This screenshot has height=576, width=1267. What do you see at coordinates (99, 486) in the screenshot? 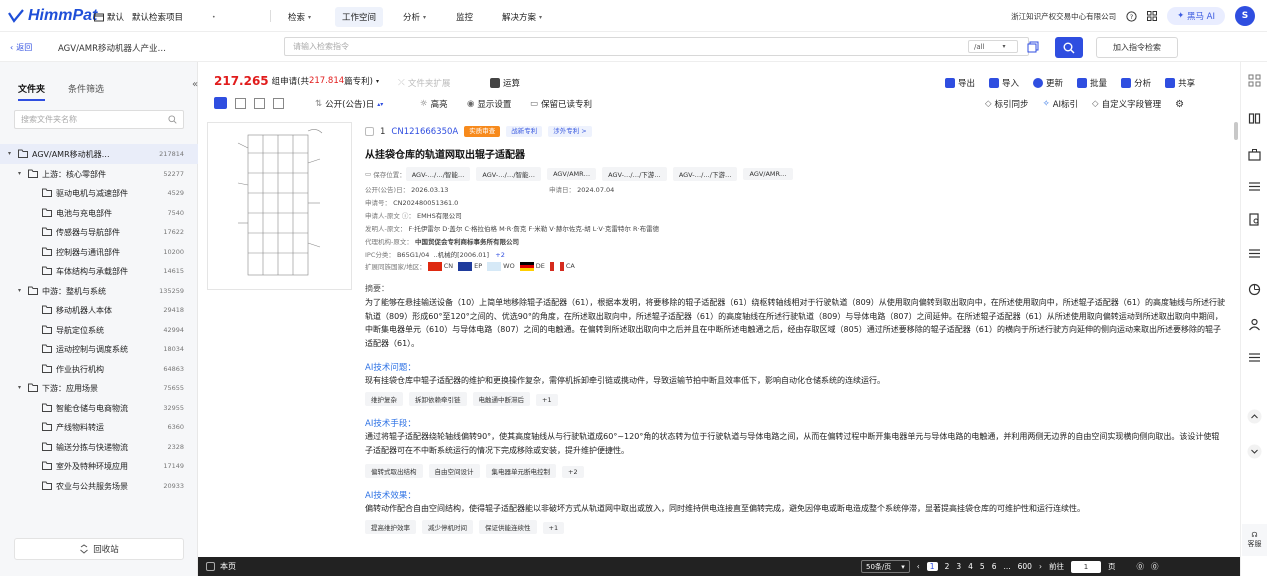
I see `folder-tree-item: 农业与公共服务场景 20933` at bounding box center [99, 486].